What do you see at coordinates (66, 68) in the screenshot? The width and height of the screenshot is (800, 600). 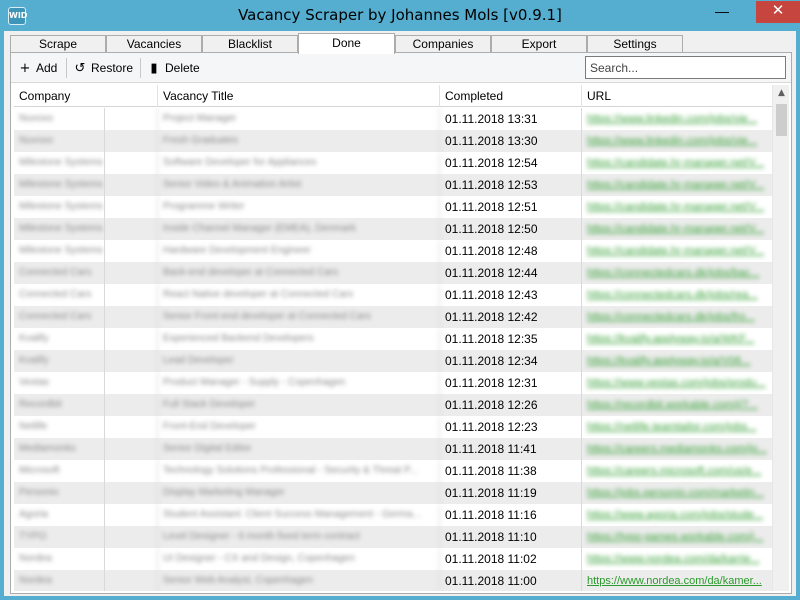 I see `toolbar-separator` at bounding box center [66, 68].